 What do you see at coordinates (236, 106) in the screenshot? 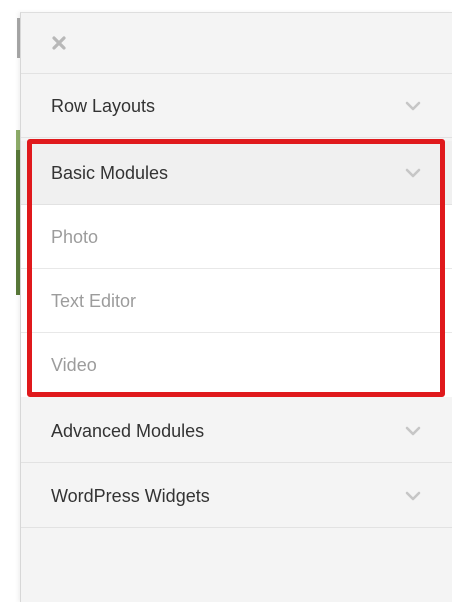
I see `section-row-layouts: Row Layouts` at bounding box center [236, 106].